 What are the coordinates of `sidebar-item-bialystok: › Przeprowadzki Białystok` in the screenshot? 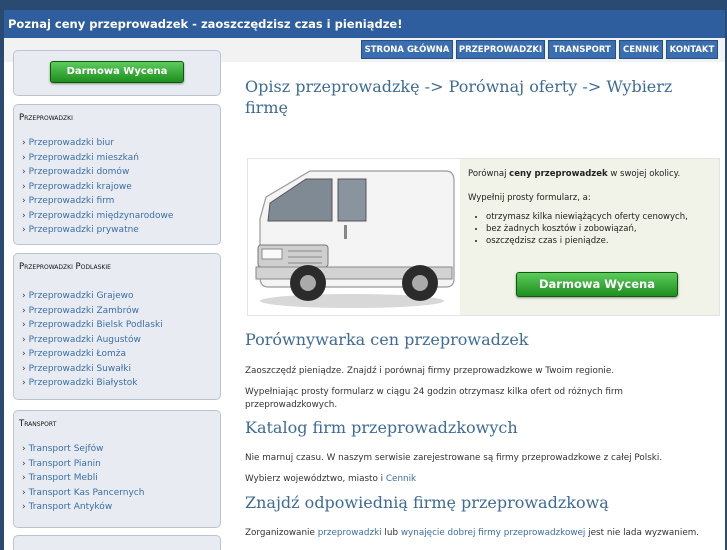 It's located at (92, 385).